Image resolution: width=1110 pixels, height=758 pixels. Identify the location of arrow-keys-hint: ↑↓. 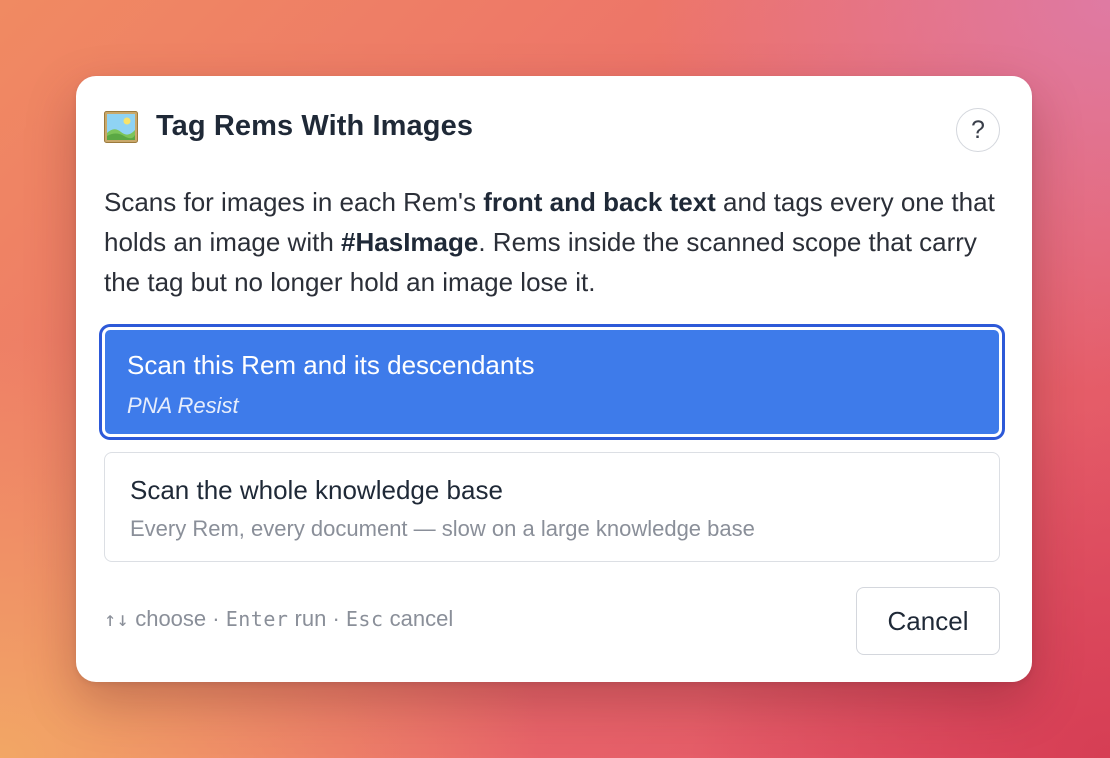
(117, 619).